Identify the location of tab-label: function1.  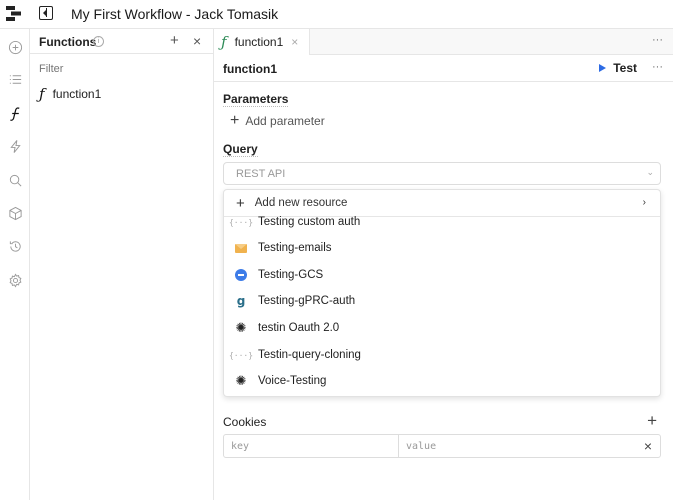
(259, 42).